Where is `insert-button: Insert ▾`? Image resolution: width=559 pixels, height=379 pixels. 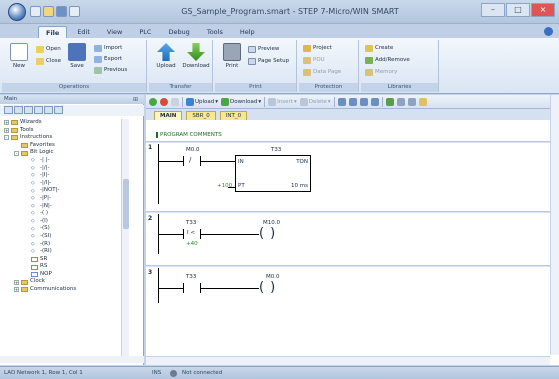 insert-button: Insert ▾ is located at coordinates (282, 101).